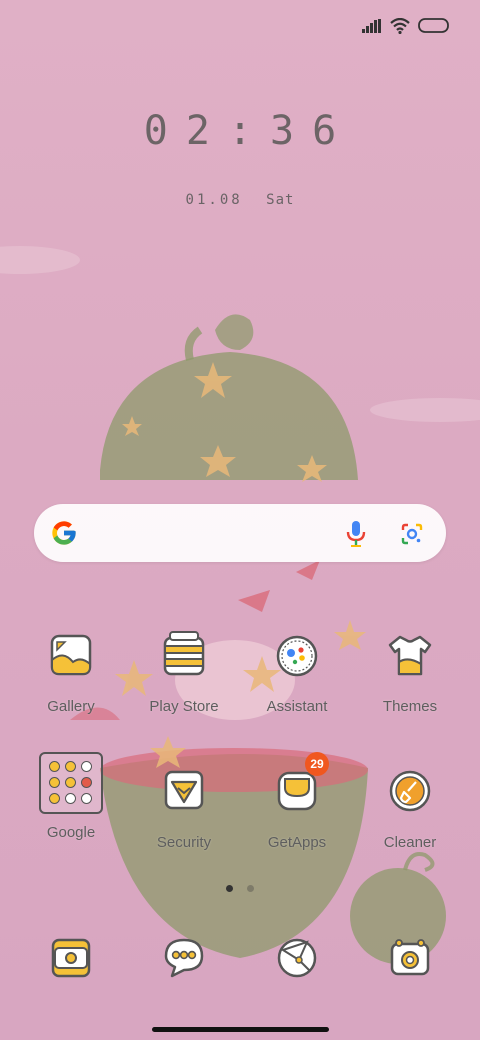 The width and height of the screenshot is (480, 1040). I want to click on phone-icon, so click(71, 958).